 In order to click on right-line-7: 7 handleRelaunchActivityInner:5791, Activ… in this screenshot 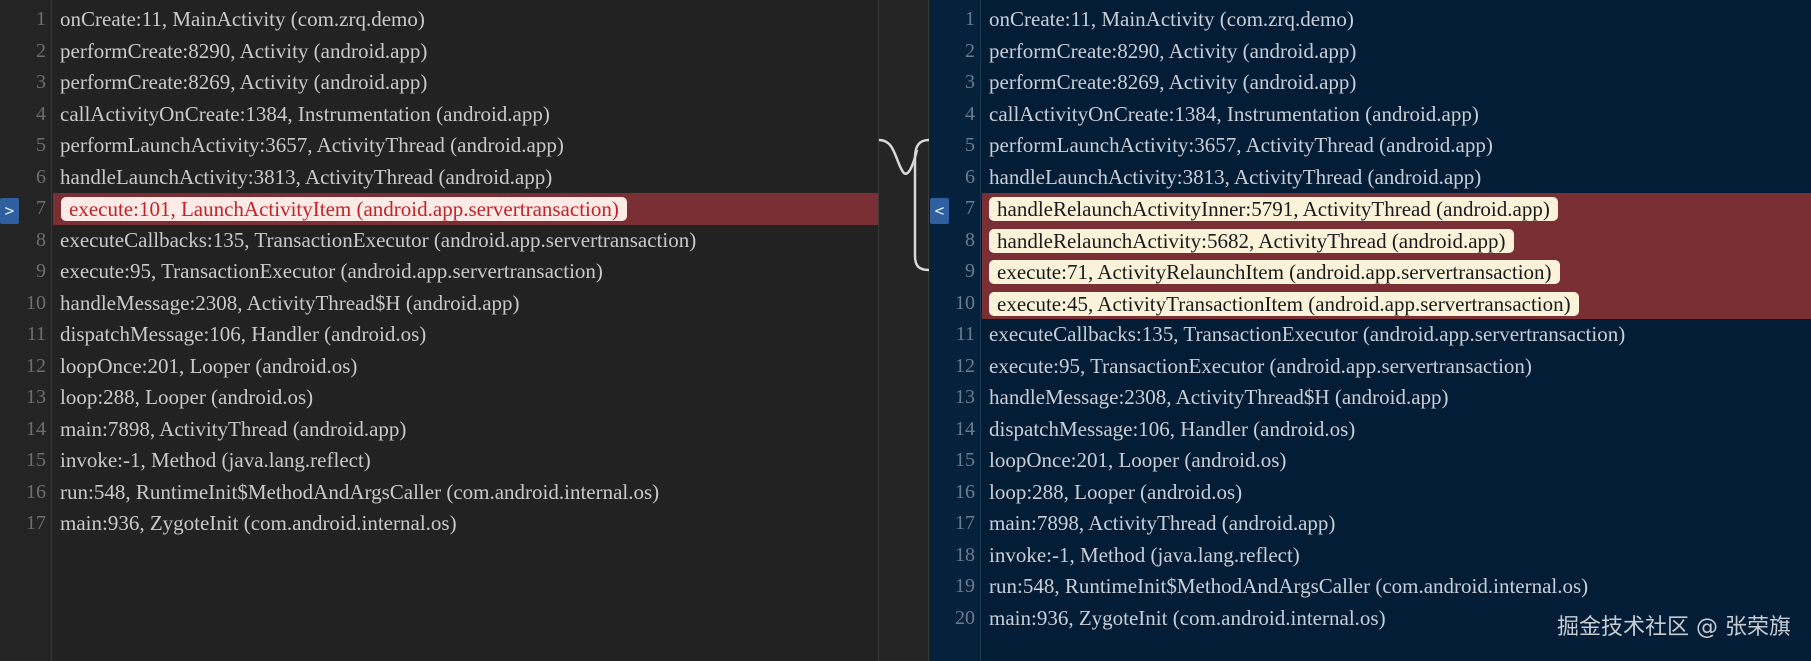, I will do `click(1370, 209)`.